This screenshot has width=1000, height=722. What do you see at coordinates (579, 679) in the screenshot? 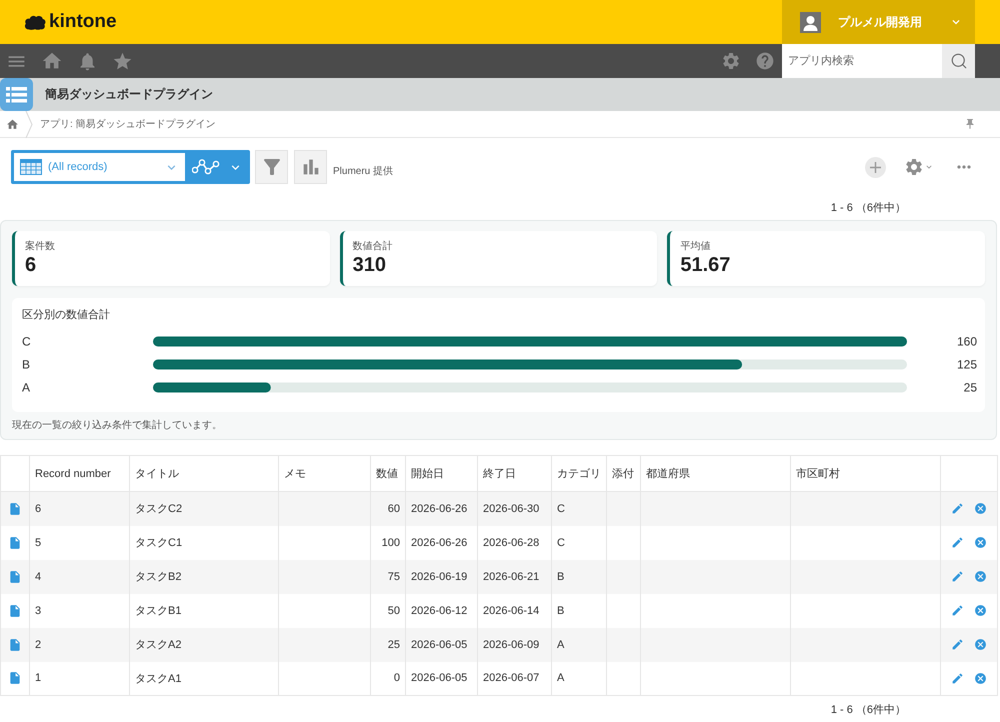
I see `table-cell: A` at bounding box center [579, 679].